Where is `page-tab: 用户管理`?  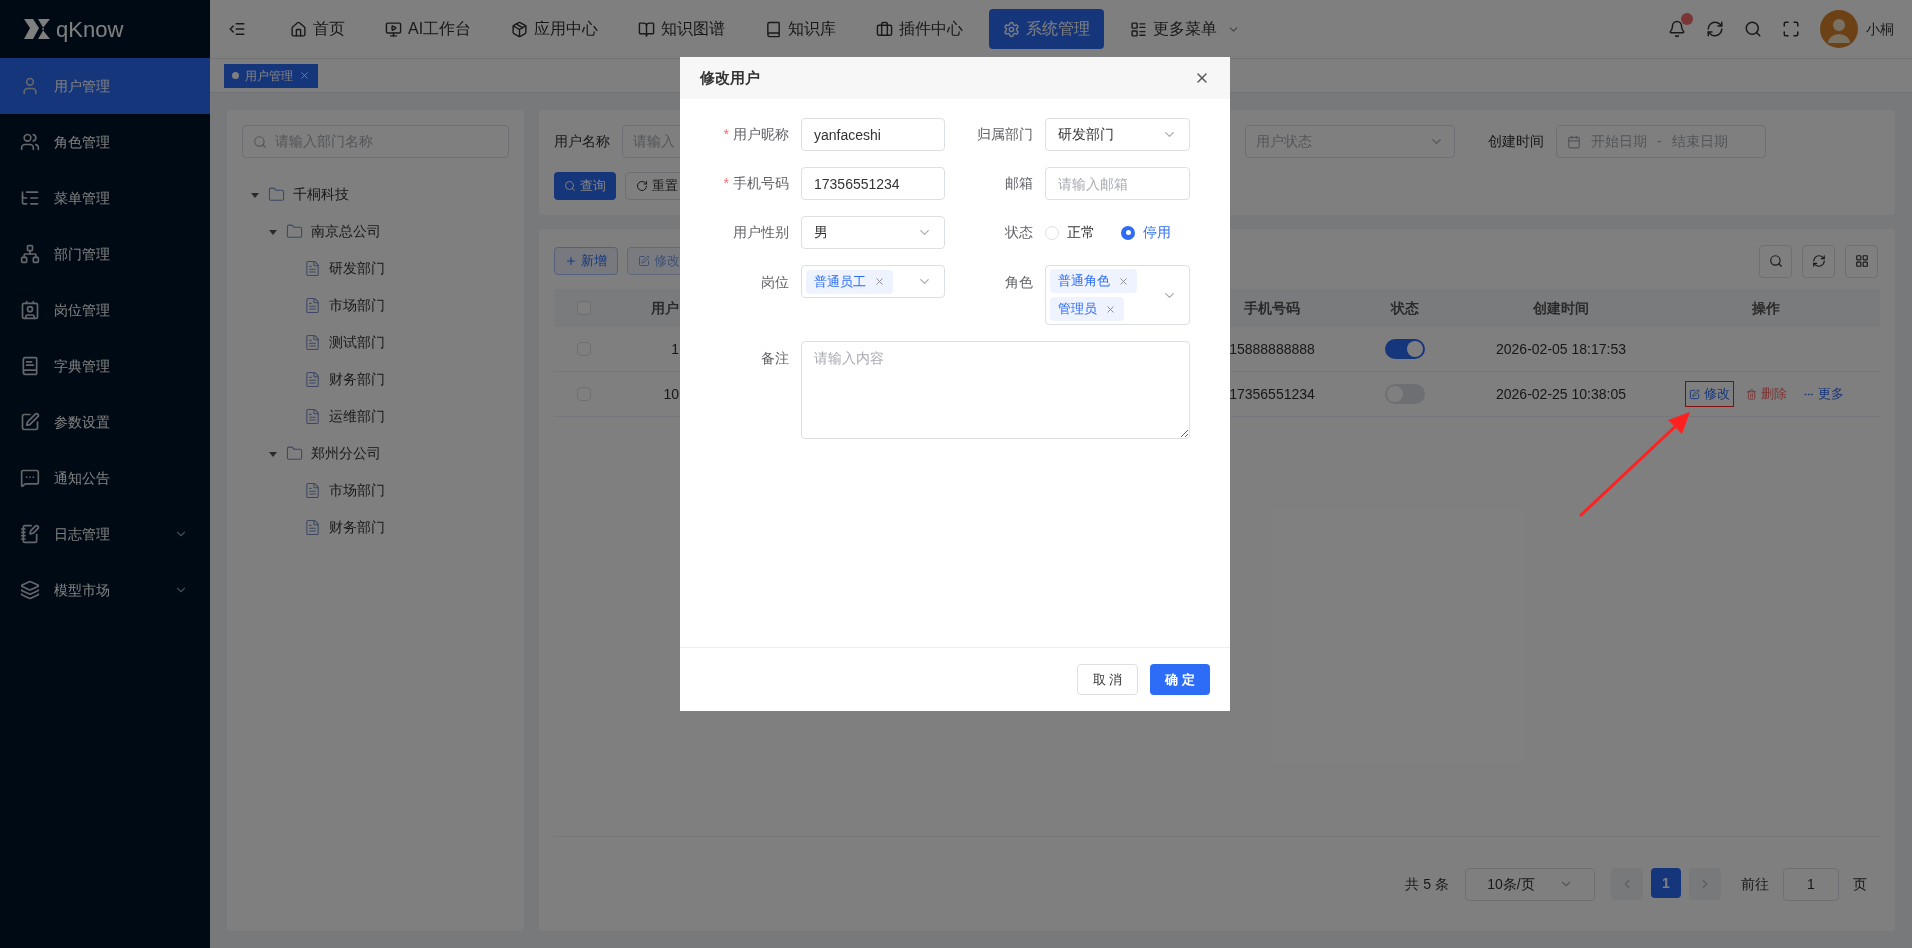
page-tab: 用户管理 is located at coordinates (271, 75).